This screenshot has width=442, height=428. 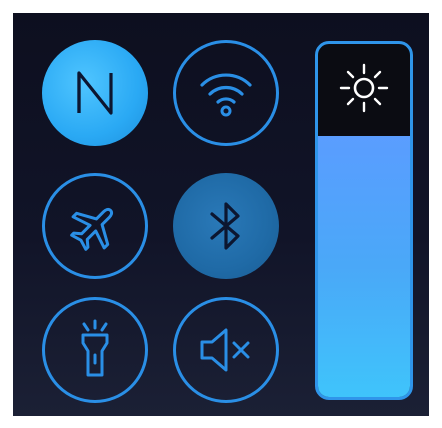 I want to click on bluetooth-toggle, so click(x=226, y=226).